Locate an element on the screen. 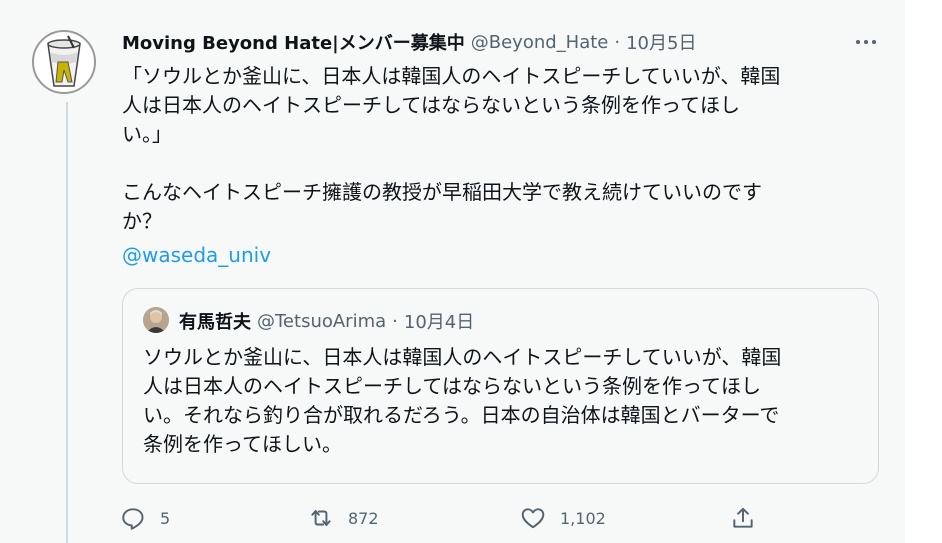 The height and width of the screenshot is (543, 942). quoted-date: 10月4日 is located at coordinates (439, 322).